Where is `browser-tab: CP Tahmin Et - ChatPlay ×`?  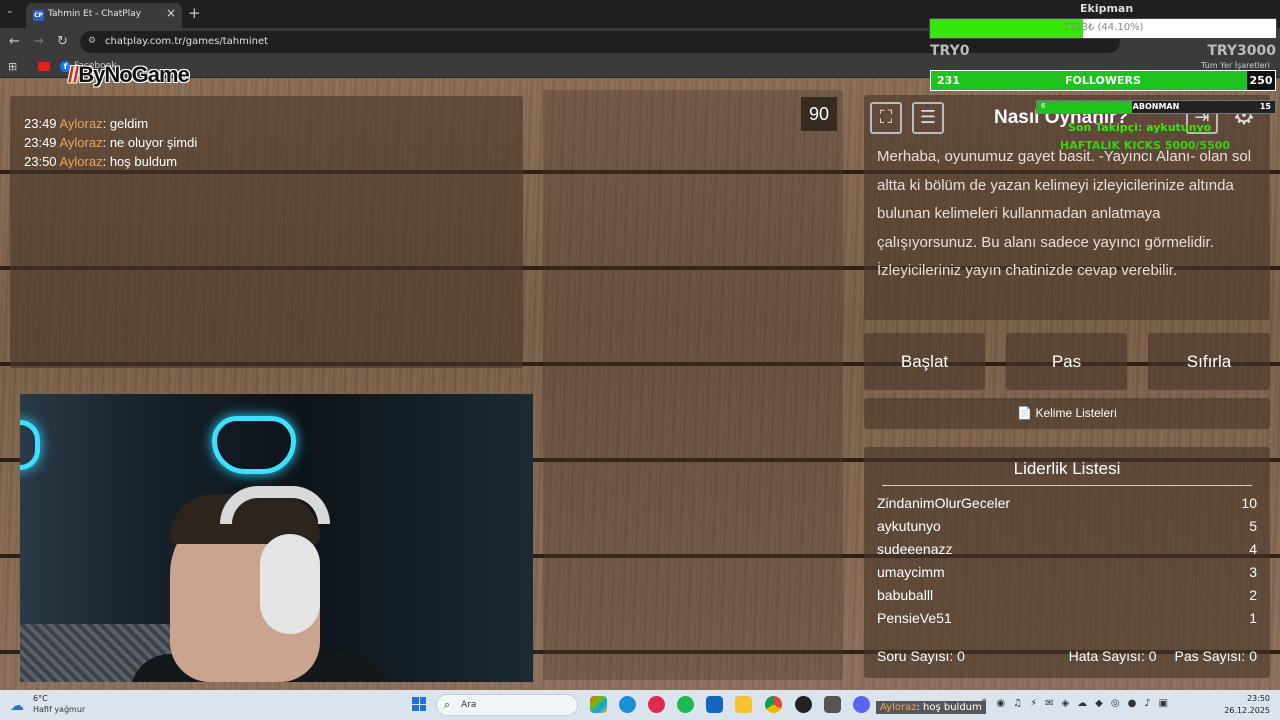 browser-tab: CP Tahmin Et - ChatPlay × is located at coordinates (104, 15).